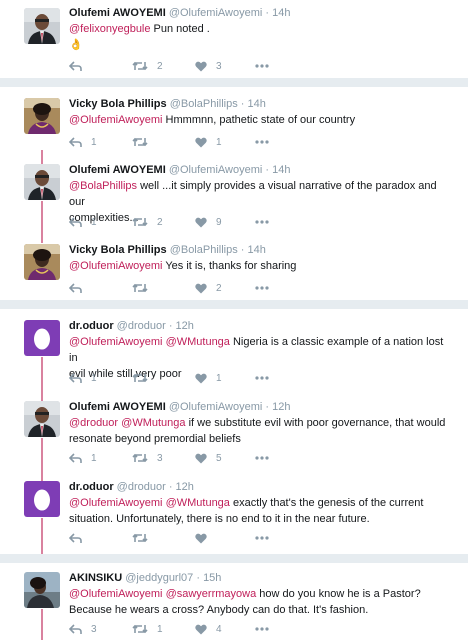 The height and width of the screenshot is (640, 468). What do you see at coordinates (229, 266) in the screenshot?
I see `tweet-text-line1: Yes it is, thanks for sharing` at bounding box center [229, 266].